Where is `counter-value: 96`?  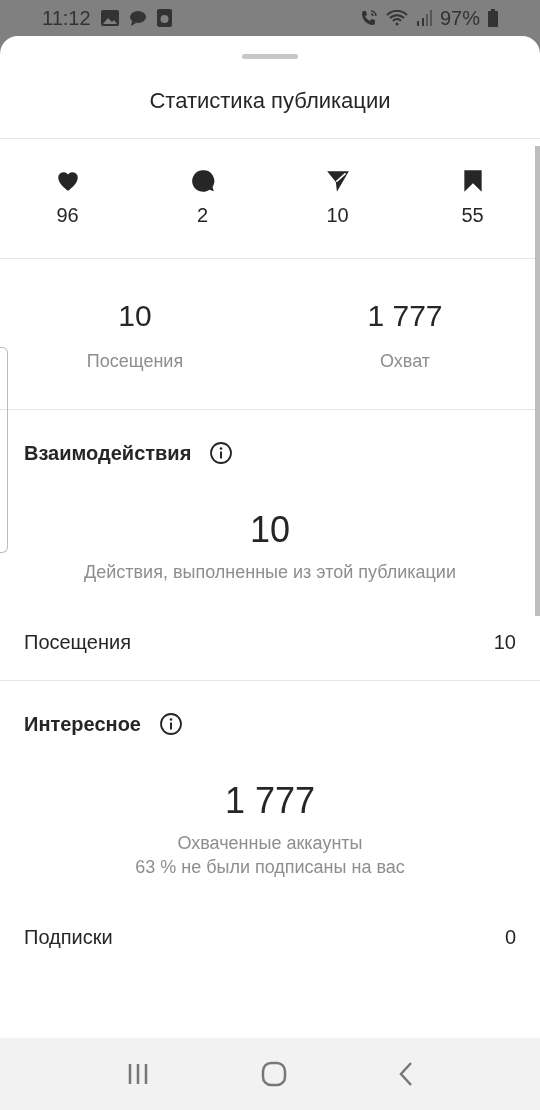 counter-value: 96 is located at coordinates (67, 215).